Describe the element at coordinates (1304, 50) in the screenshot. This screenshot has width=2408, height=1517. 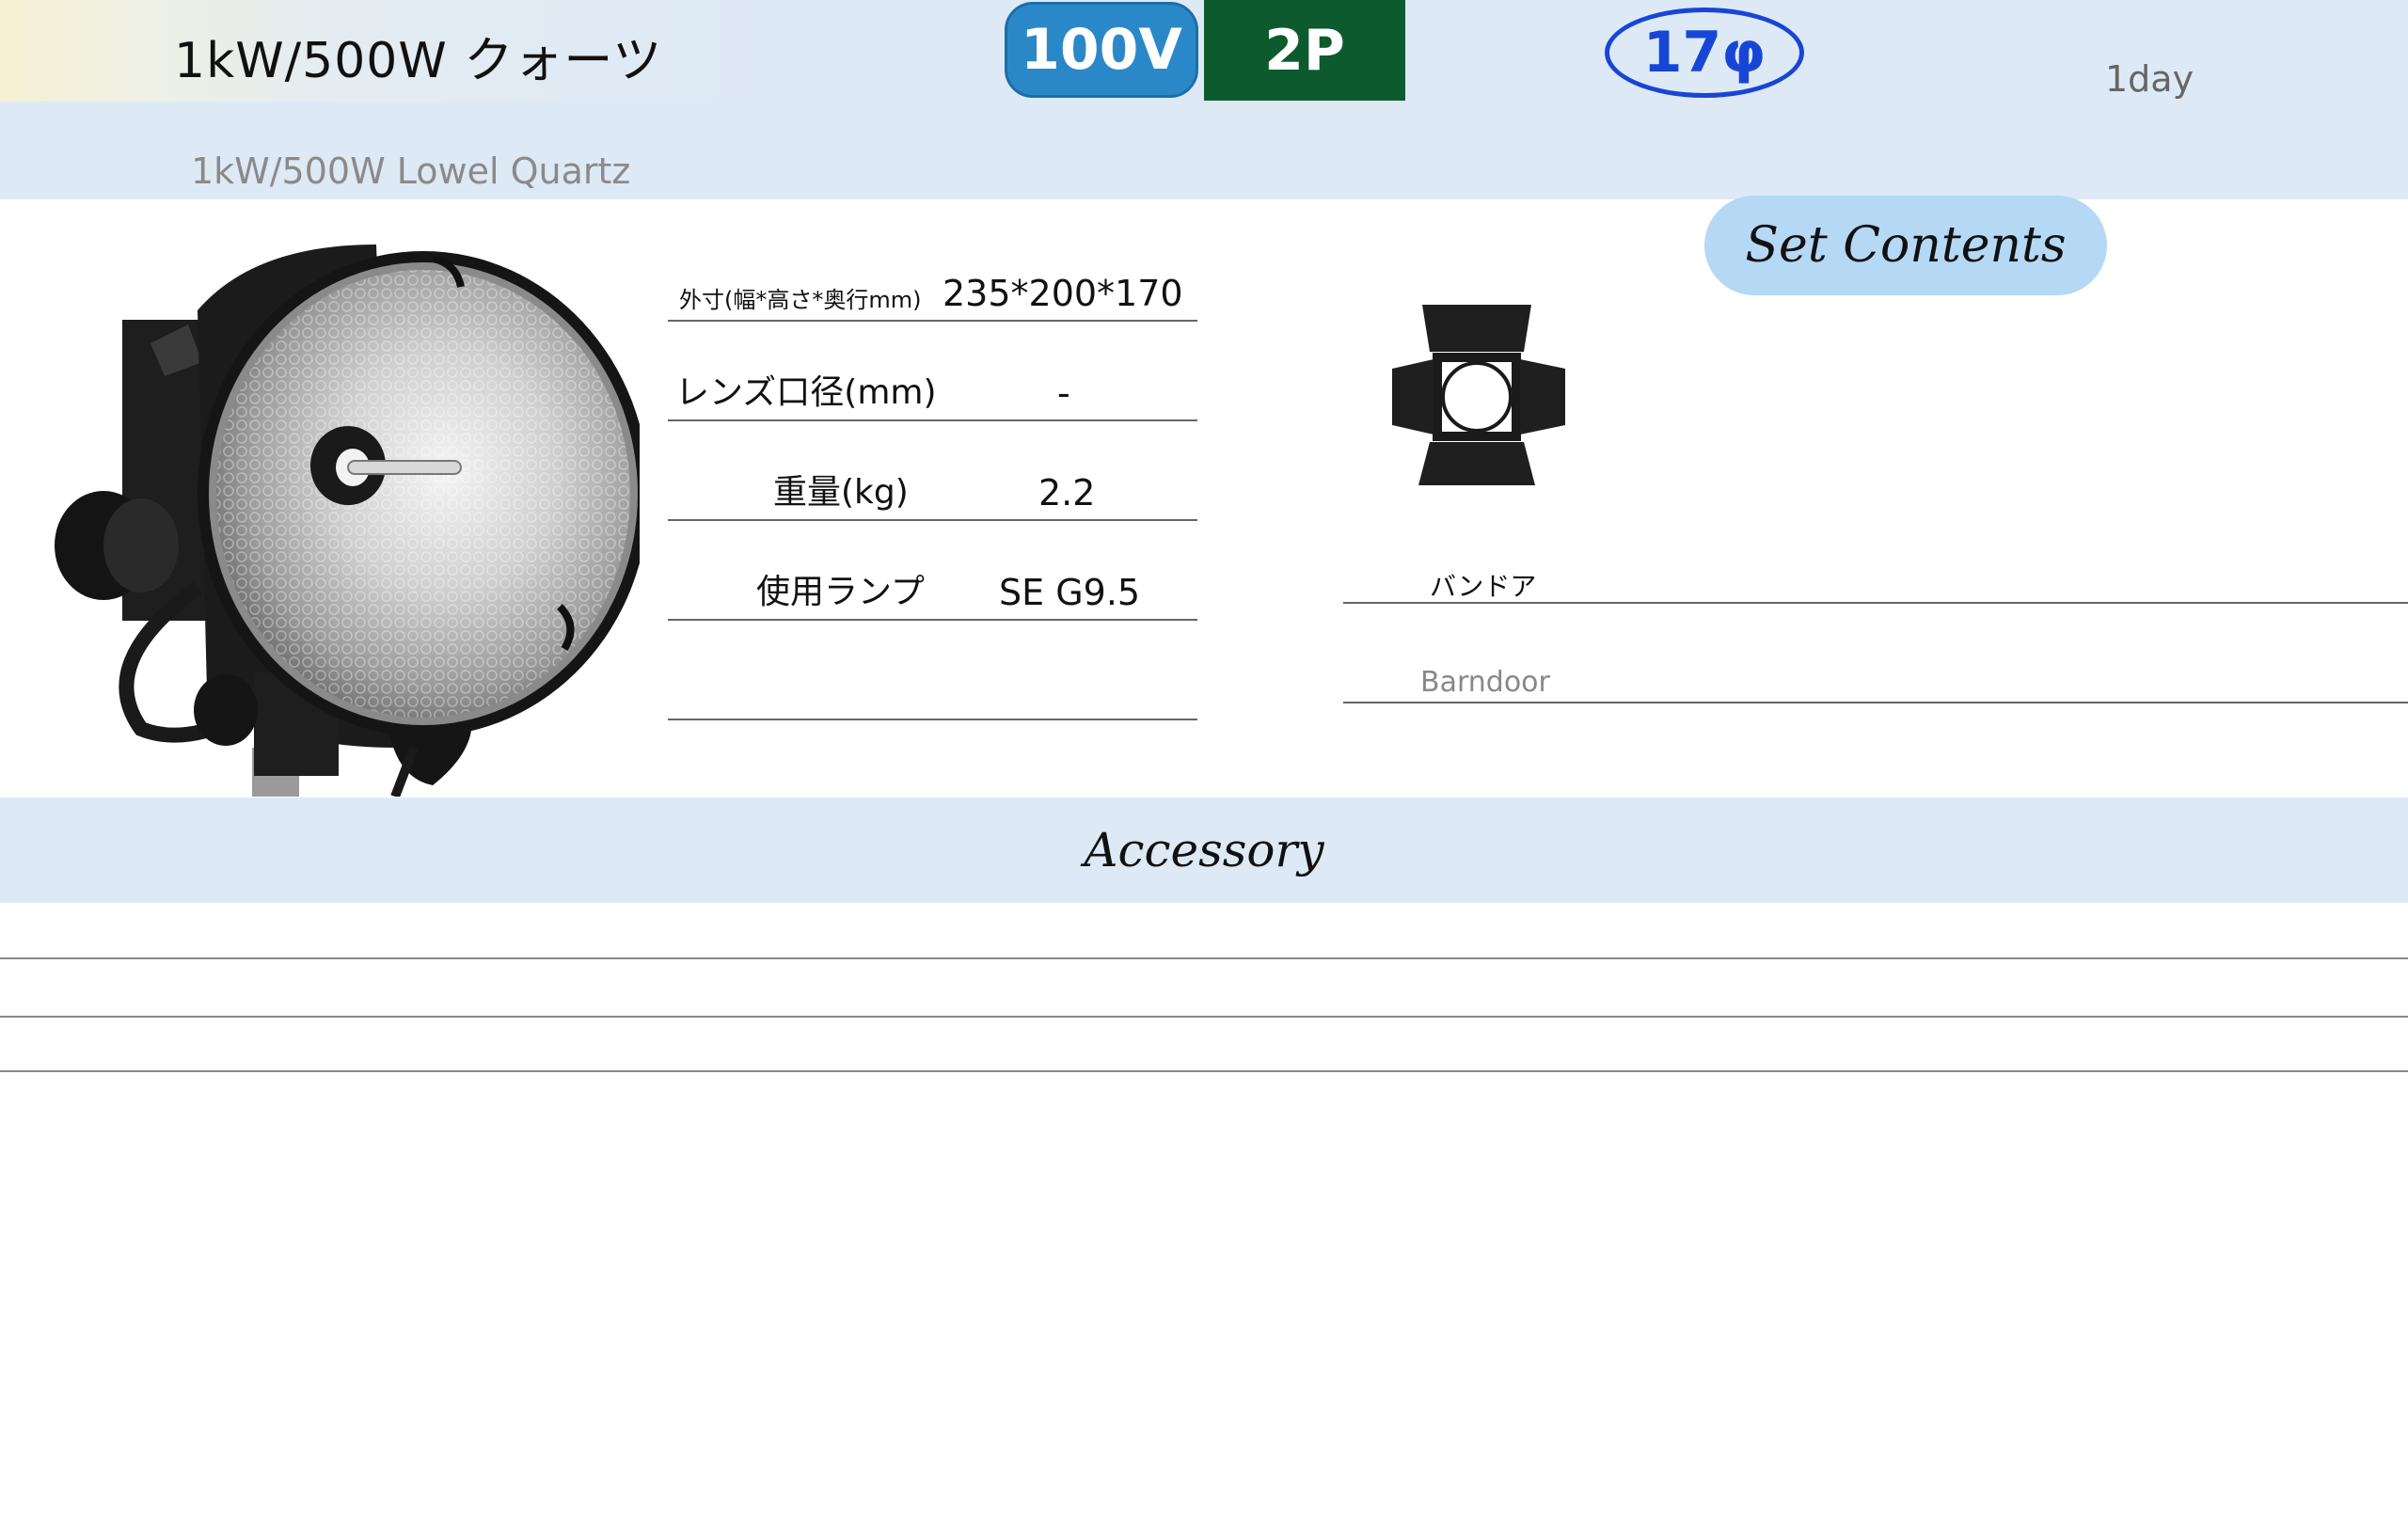
I see `plug-badge: 2P` at that location.